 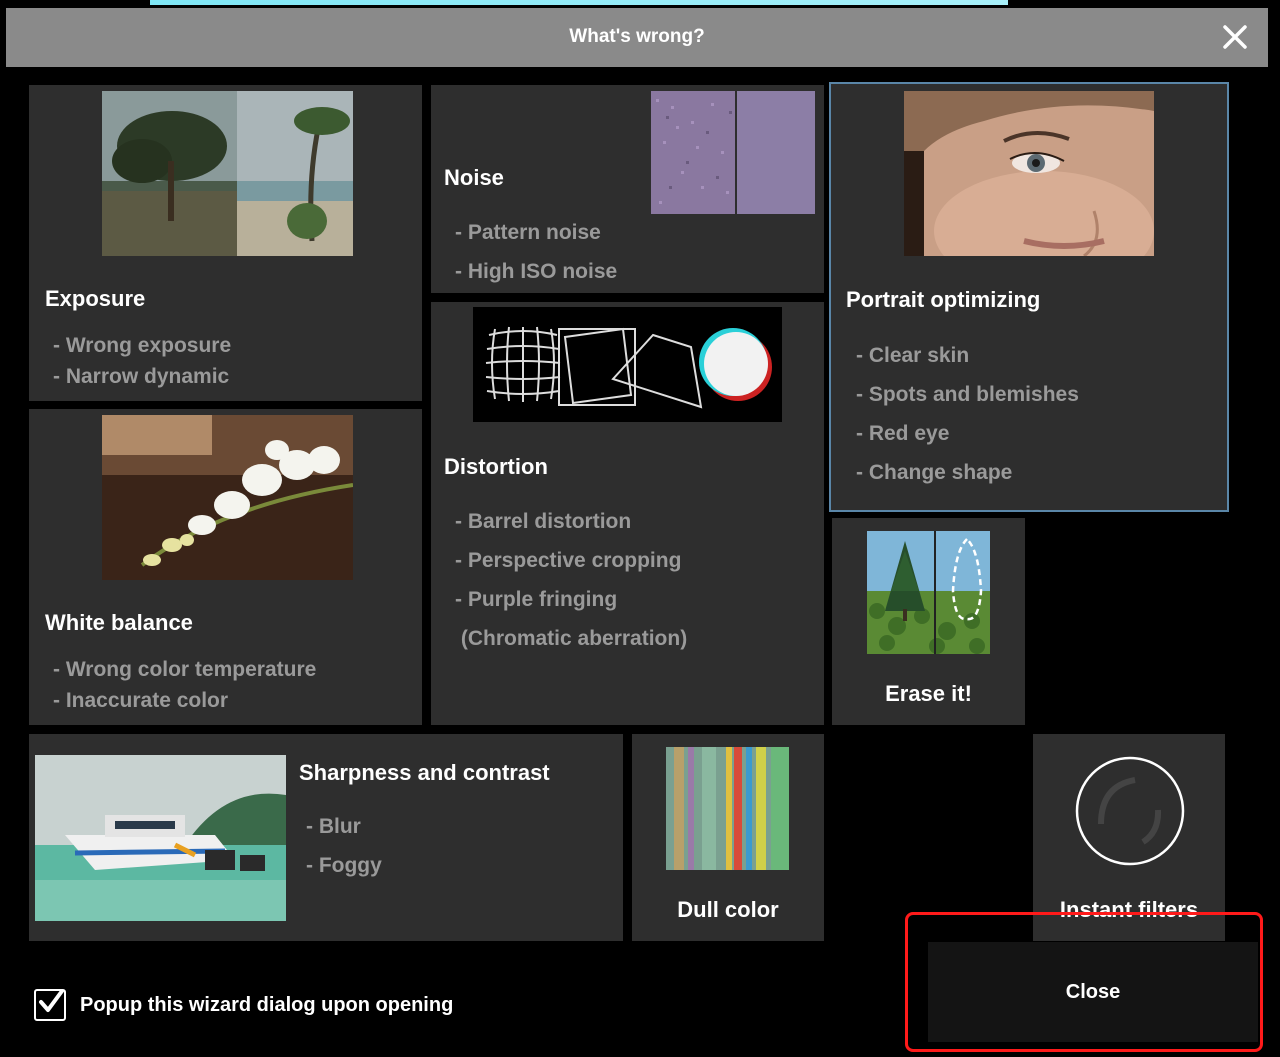 What do you see at coordinates (227, 497) in the screenshot?
I see `white-balance-thumbnail` at bounding box center [227, 497].